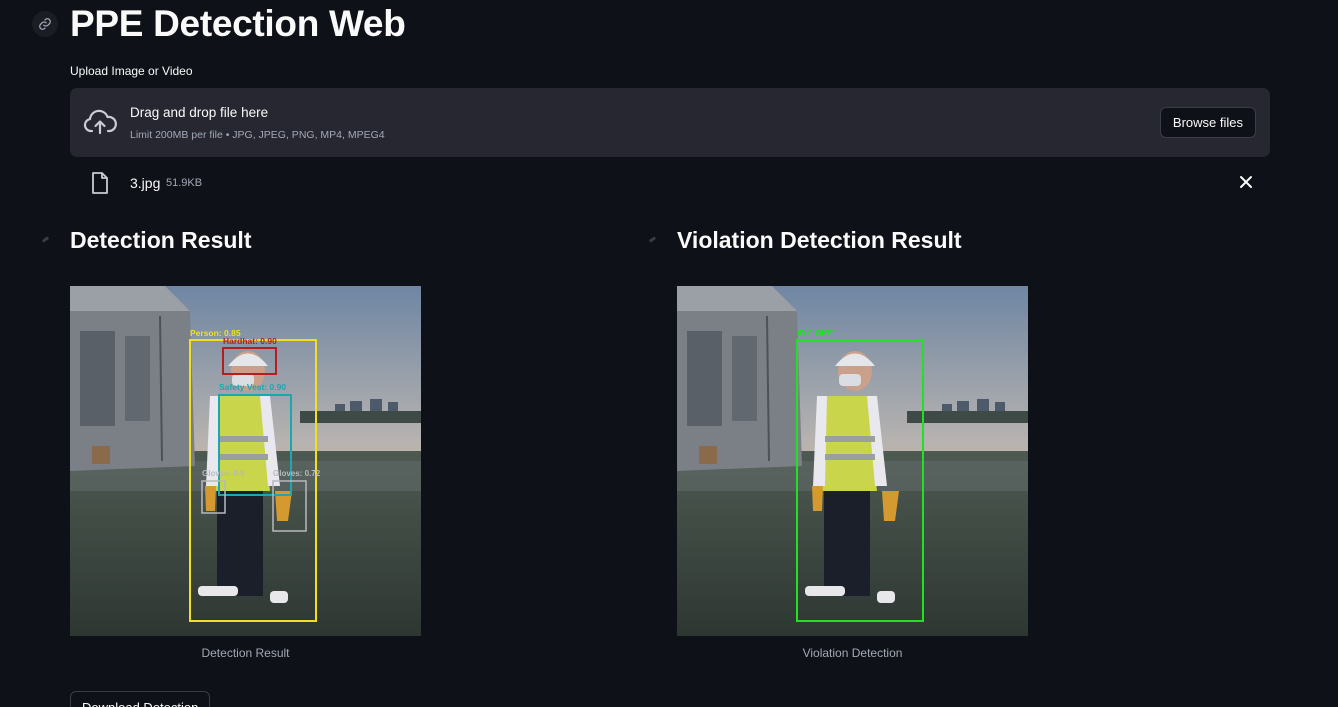 The width and height of the screenshot is (1338, 707). What do you see at coordinates (100, 185) in the screenshot?
I see `file-icon` at bounding box center [100, 185].